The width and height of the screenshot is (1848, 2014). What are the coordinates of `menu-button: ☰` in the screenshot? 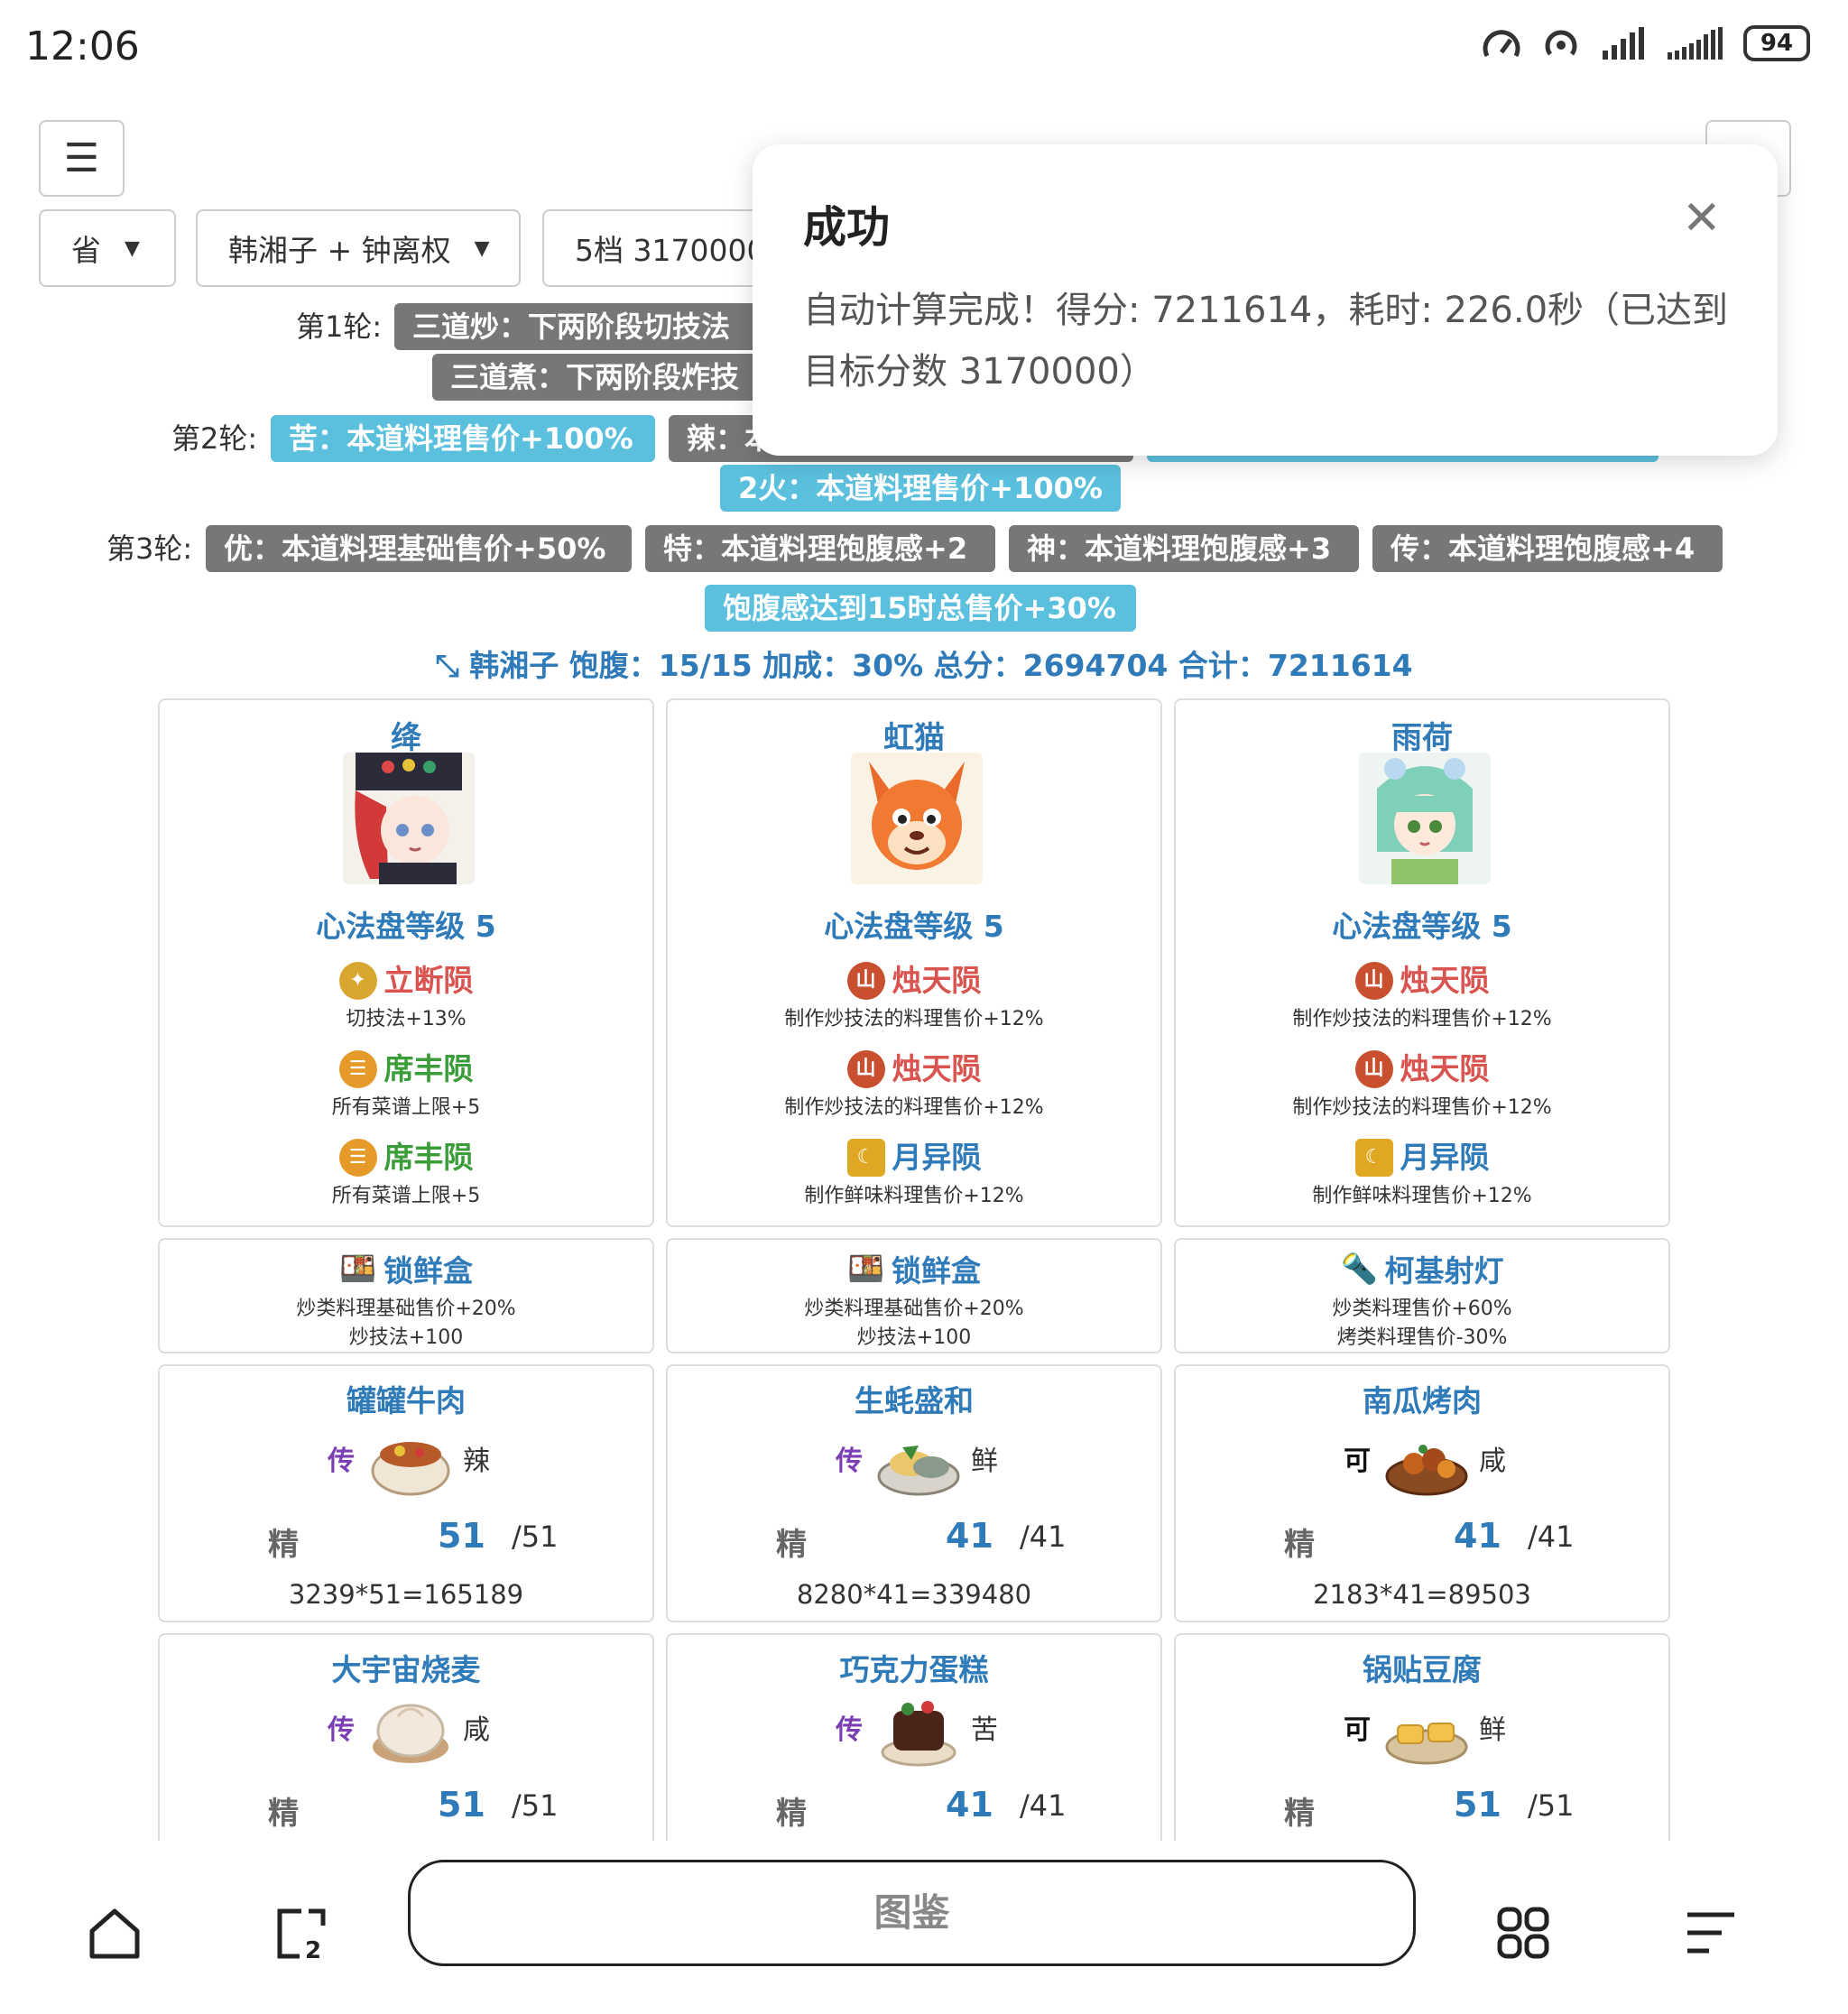 It's located at (82, 158).